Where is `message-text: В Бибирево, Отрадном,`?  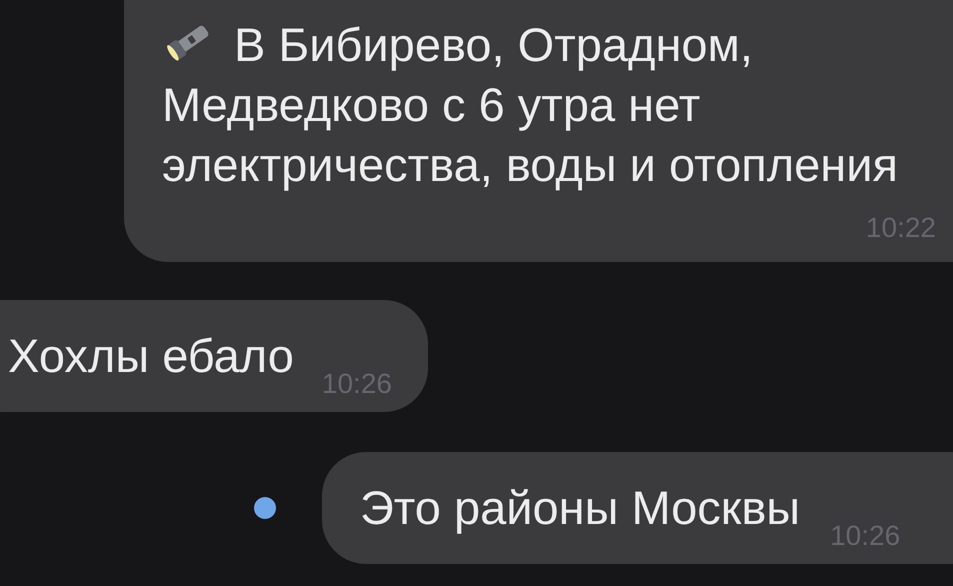
message-text: В Бибирево, Отрадном, is located at coordinates (493, 45).